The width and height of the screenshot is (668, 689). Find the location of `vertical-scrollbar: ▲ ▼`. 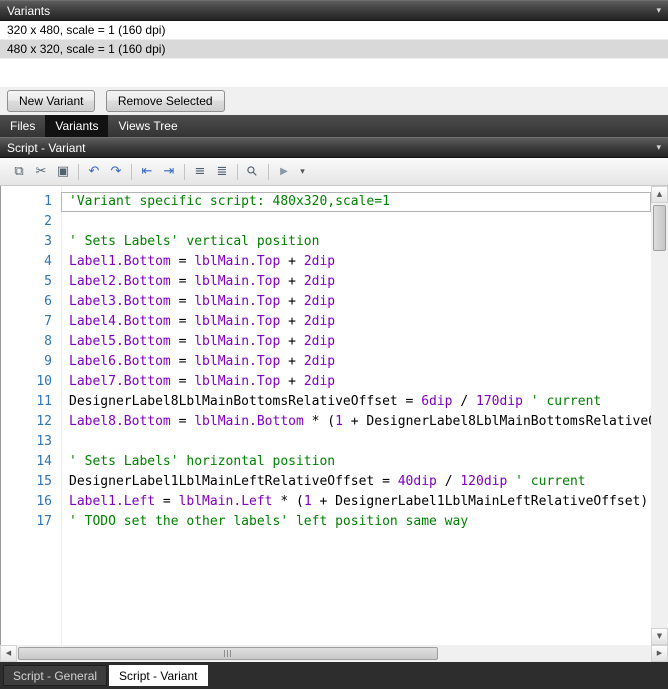

vertical-scrollbar: ▲ ▼ is located at coordinates (659, 415).